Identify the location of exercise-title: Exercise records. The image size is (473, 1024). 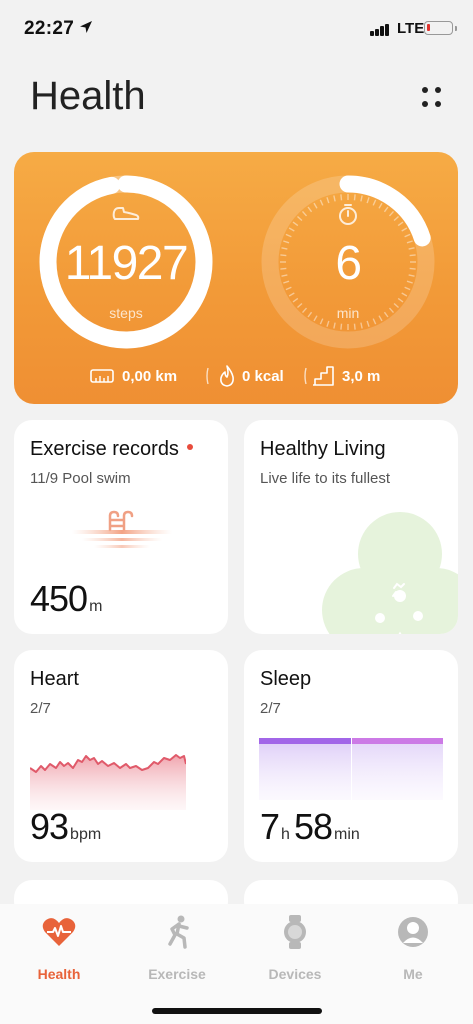
(104, 449).